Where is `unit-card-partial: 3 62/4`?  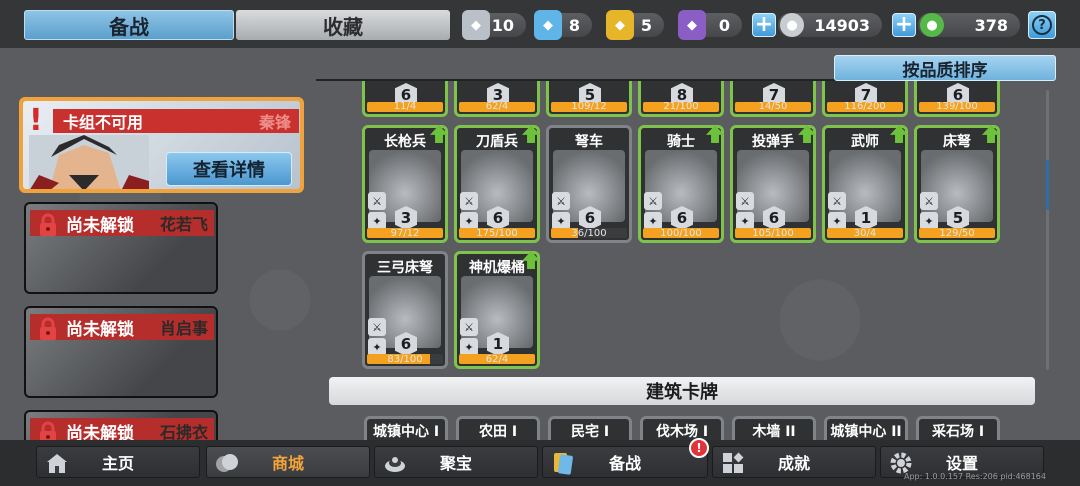
unit-card-partial: 3 62/4 is located at coordinates (497, 99).